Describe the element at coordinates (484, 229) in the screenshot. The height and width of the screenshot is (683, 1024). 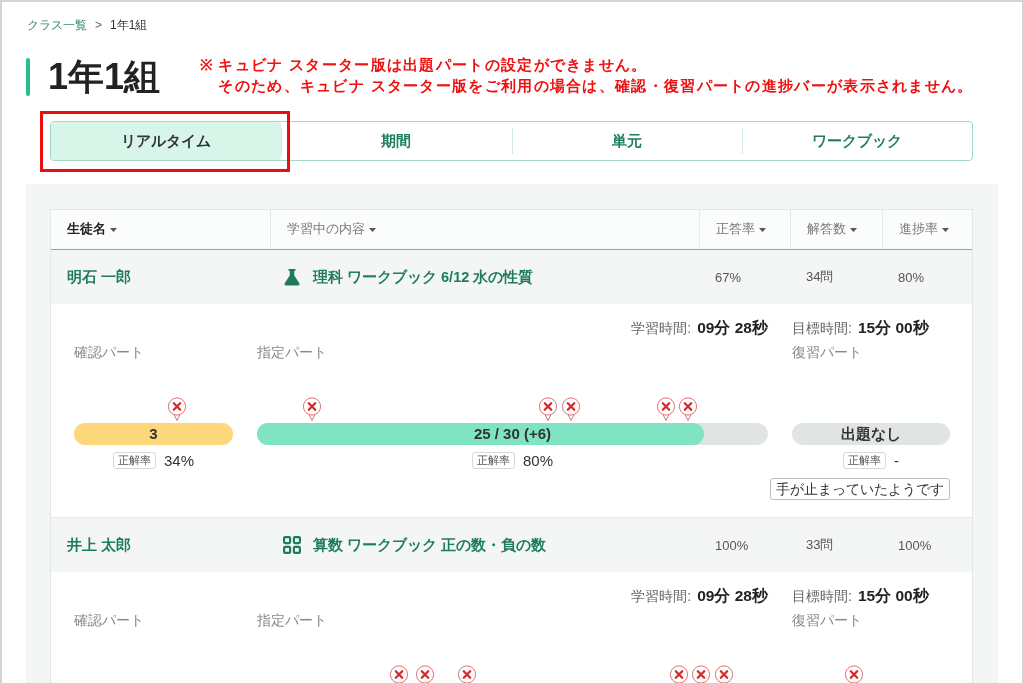
I see `column-header: 学習中の内容` at that location.